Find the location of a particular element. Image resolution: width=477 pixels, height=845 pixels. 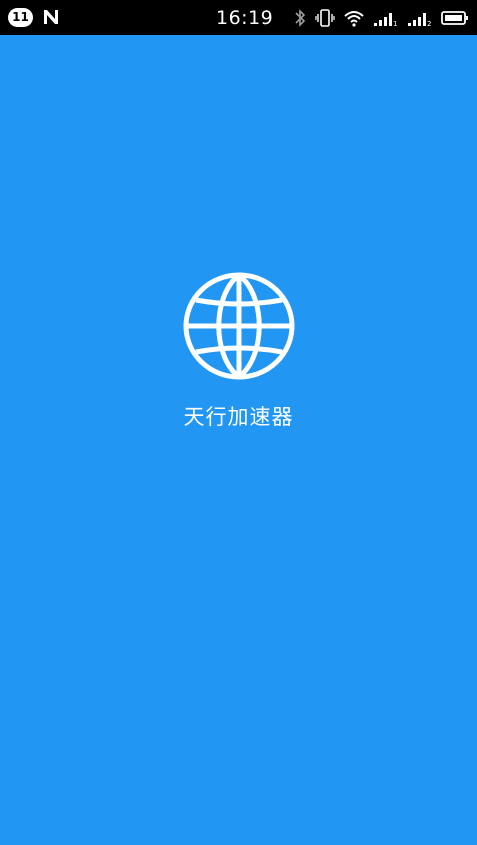

svg-text: 1 is located at coordinates (395, 24).